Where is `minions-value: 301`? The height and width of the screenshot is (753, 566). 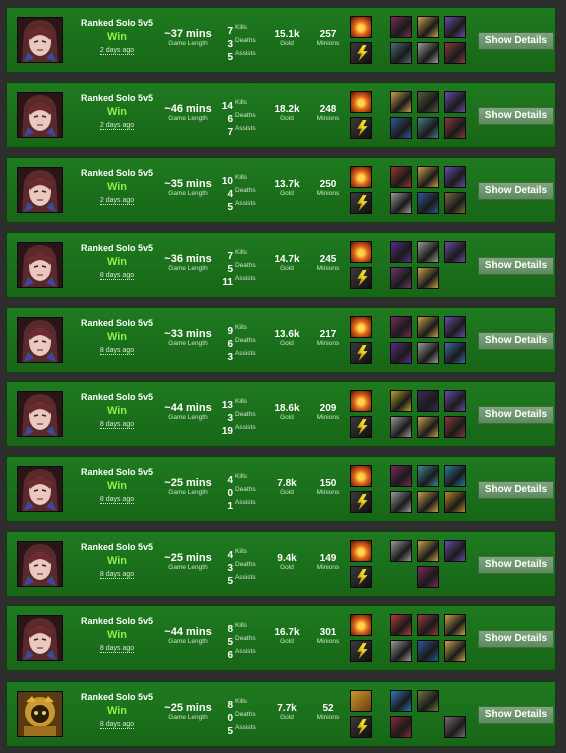 minions-value: 301 is located at coordinates (328, 632).